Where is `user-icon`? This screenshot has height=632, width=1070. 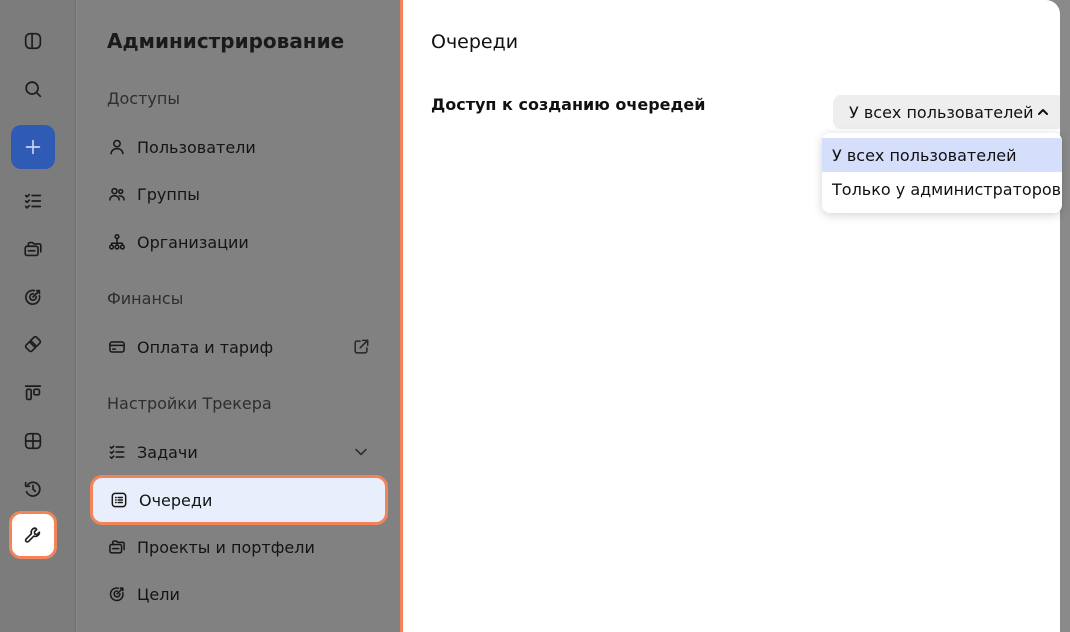
user-icon is located at coordinates (117, 147).